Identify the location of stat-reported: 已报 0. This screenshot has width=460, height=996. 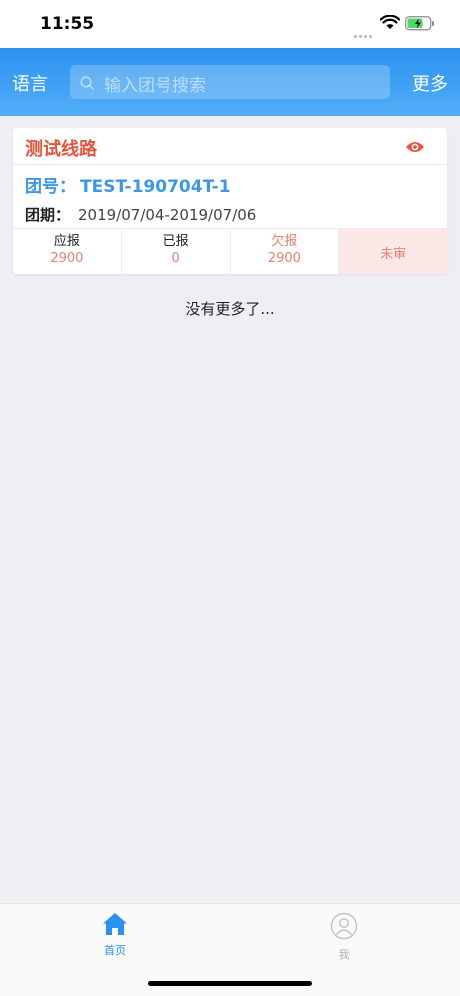
(176, 251).